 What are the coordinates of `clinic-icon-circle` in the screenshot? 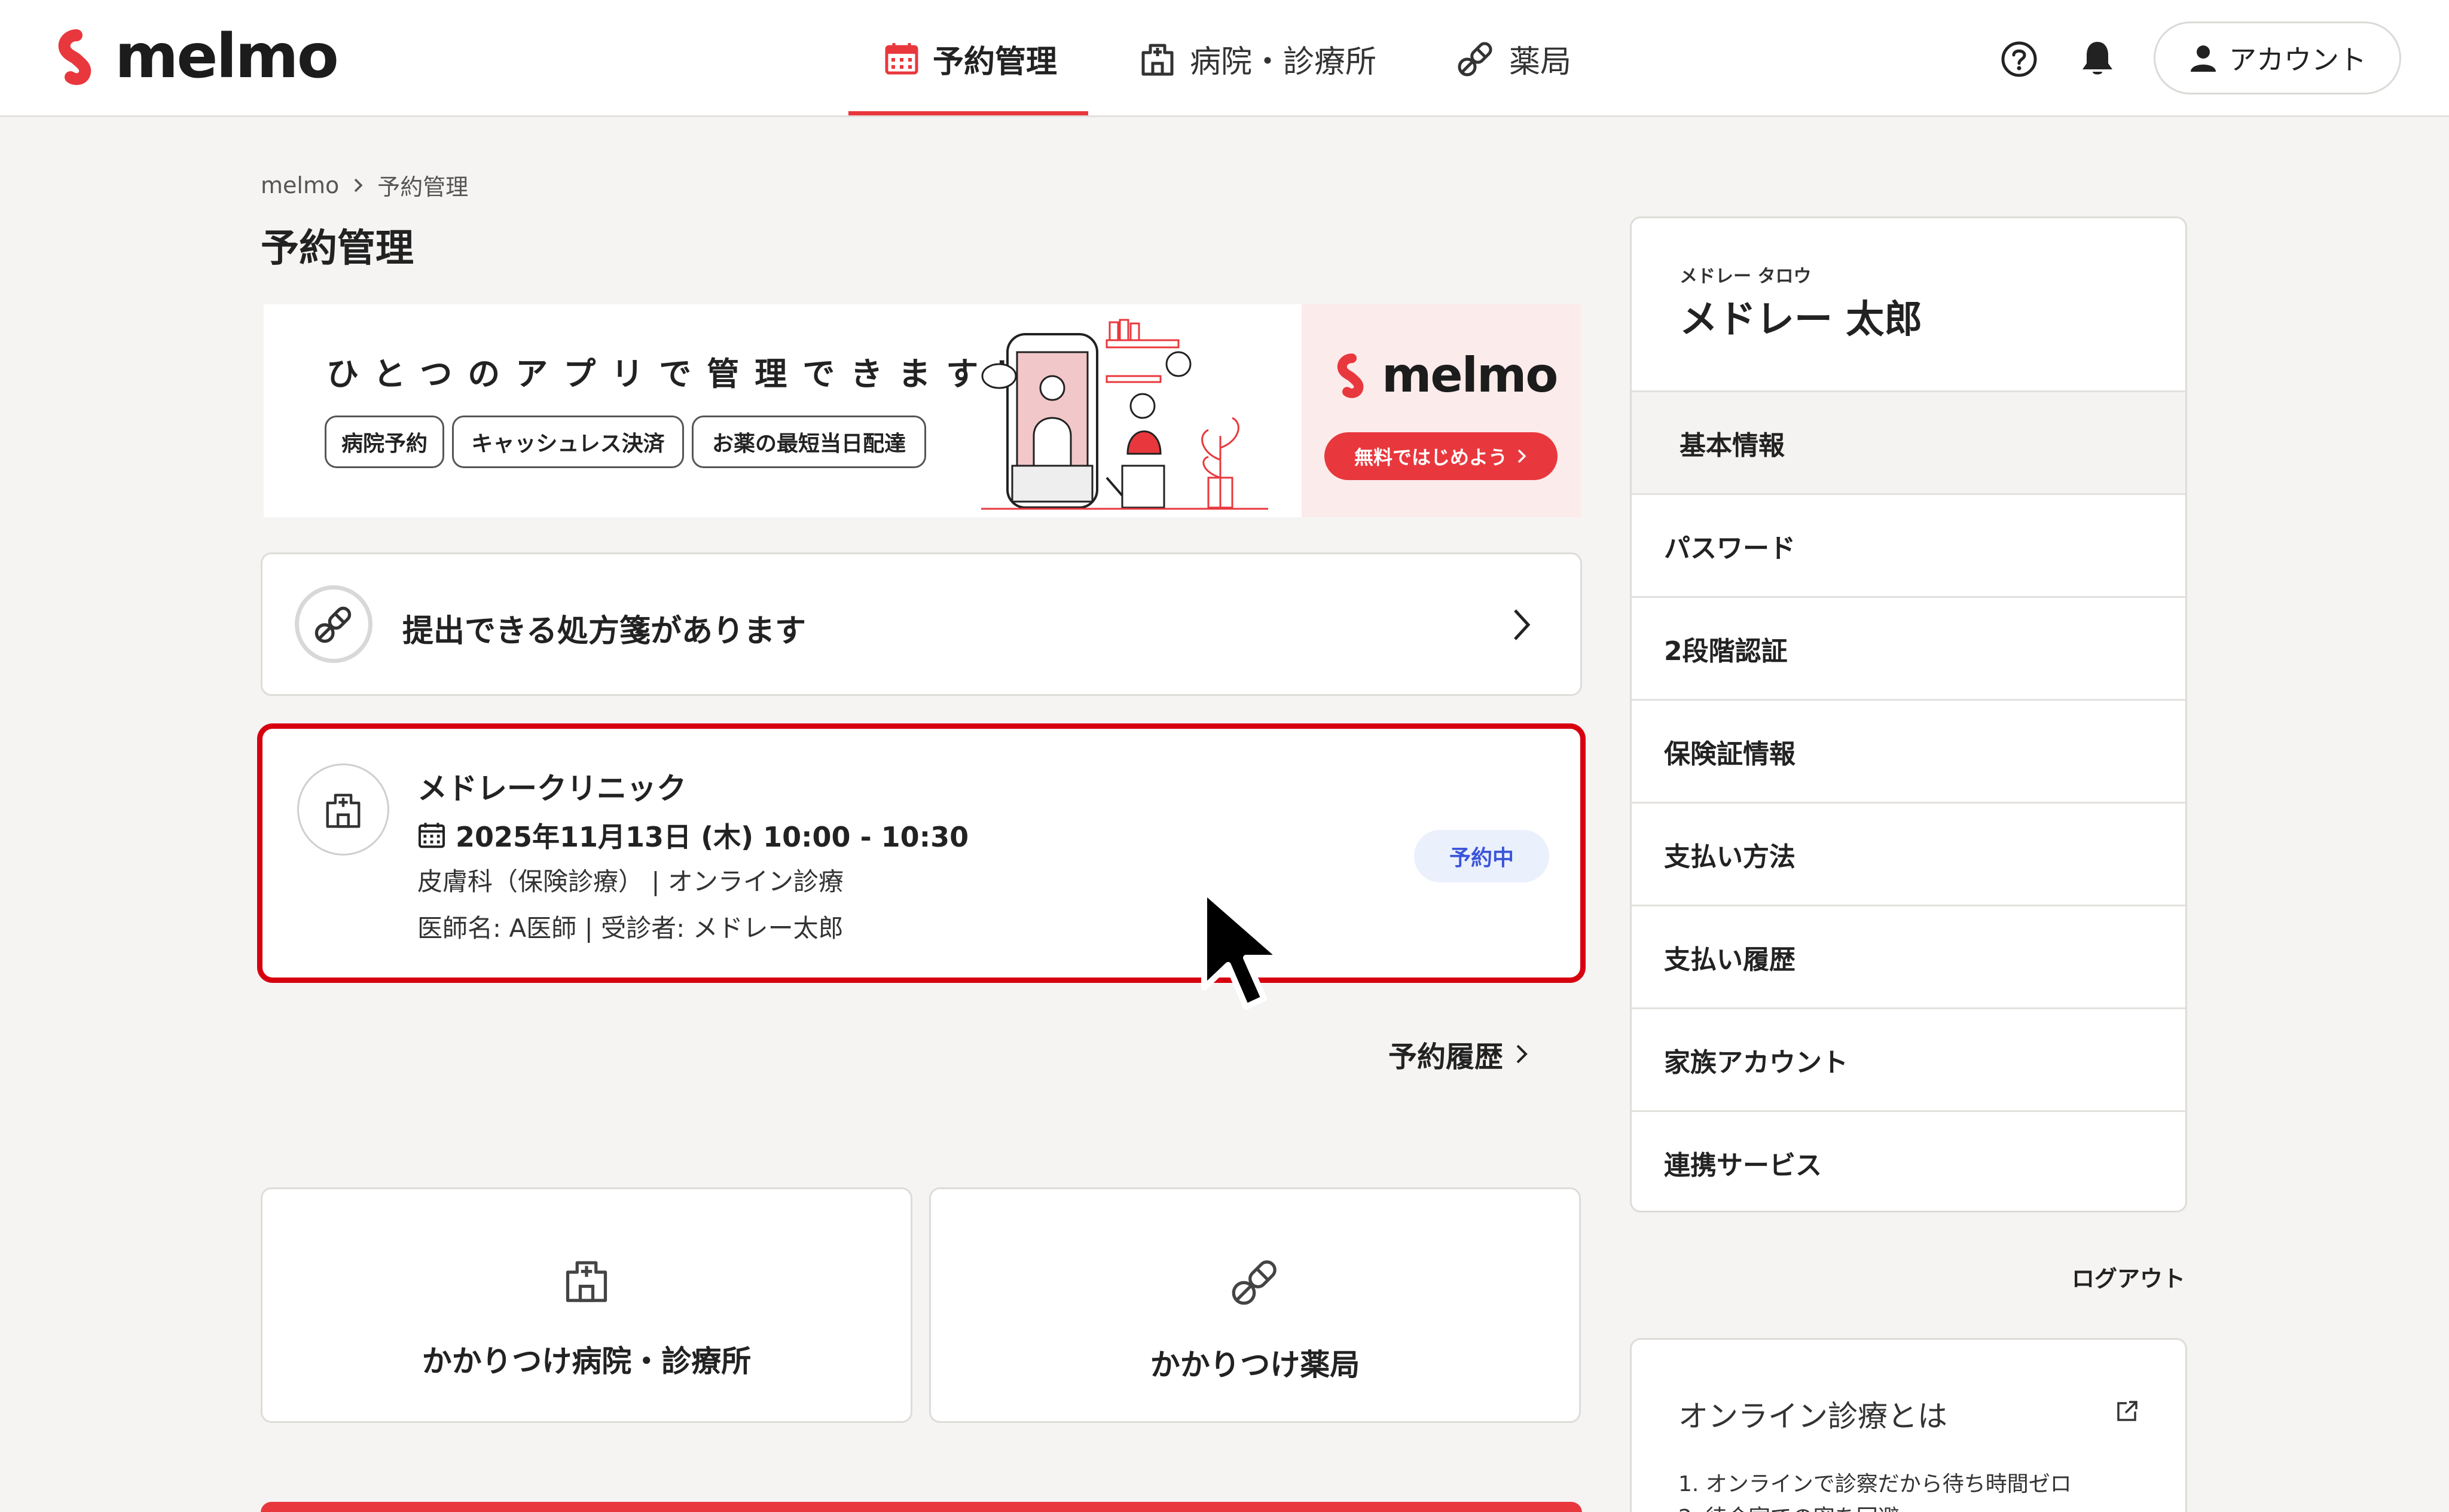 It's located at (343, 809).